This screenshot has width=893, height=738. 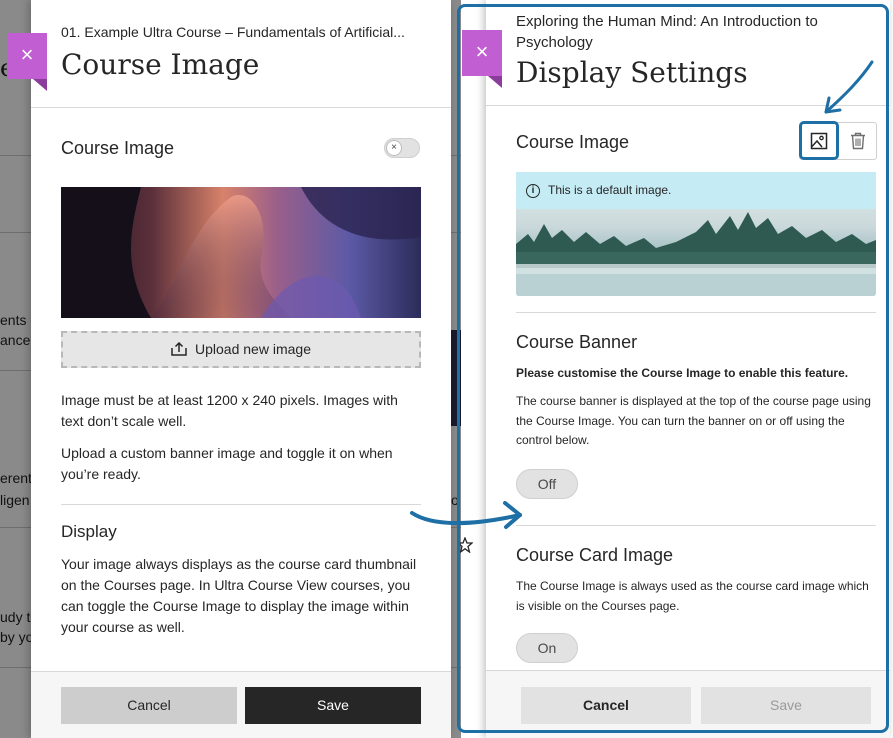 I want to click on upload-icon, so click(x=179, y=349).